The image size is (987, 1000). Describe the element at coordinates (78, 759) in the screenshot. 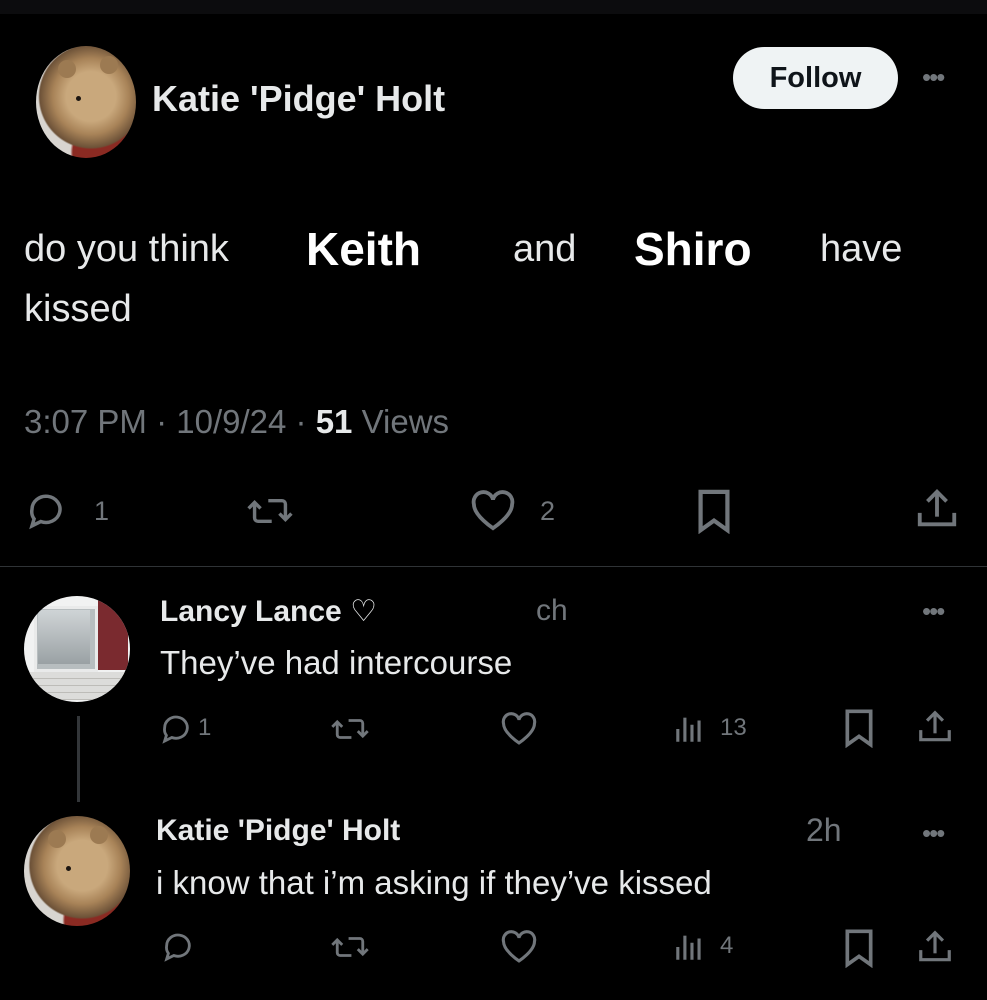

I see `thread-line` at that location.